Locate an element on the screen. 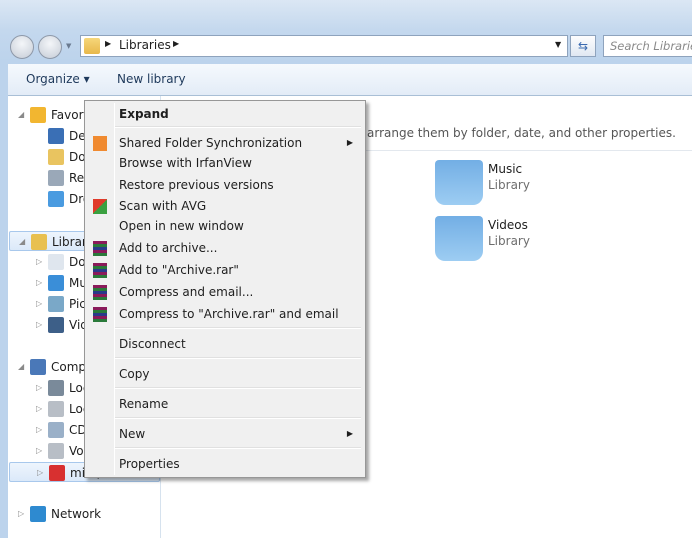 The image size is (692, 538). menu-item-label: Shared Folder Synchronization is located at coordinates (211, 143).